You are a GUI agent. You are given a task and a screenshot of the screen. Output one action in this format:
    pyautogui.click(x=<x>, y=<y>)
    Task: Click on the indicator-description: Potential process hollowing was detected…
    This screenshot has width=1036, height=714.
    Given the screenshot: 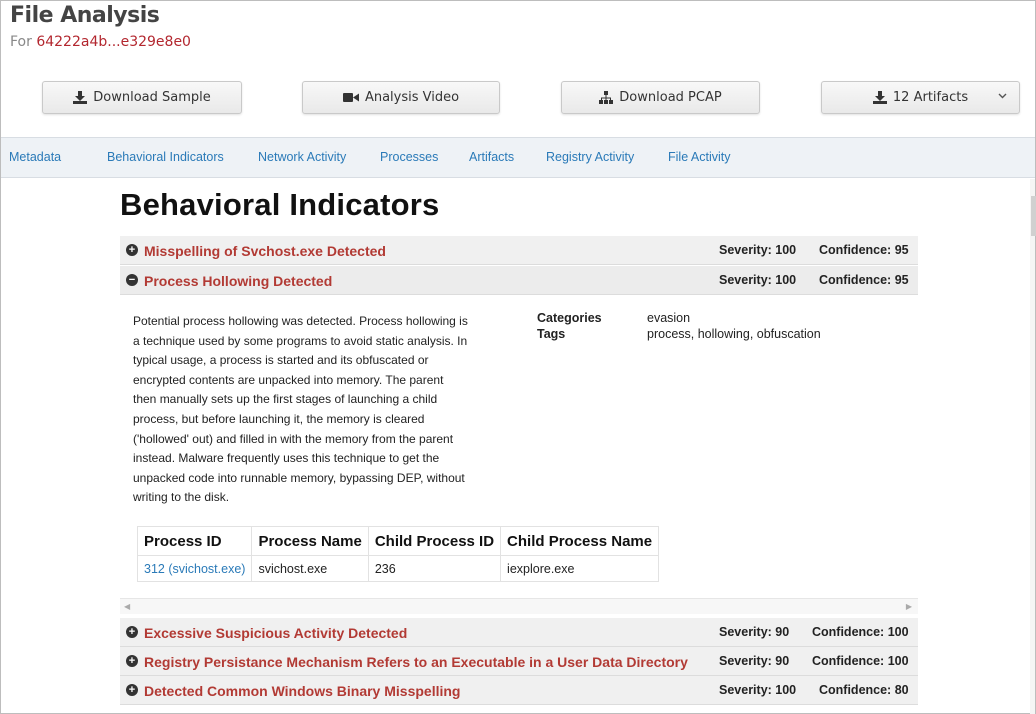 What is the action you would take?
    pyautogui.click(x=322, y=410)
    